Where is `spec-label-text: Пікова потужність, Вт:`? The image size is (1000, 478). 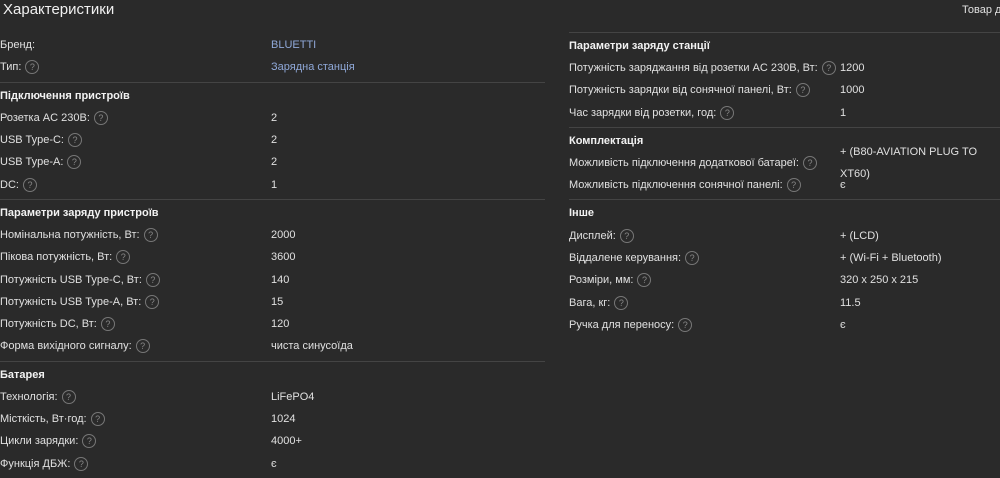
spec-label-text: Пікова потужність, Вт: is located at coordinates (56, 257).